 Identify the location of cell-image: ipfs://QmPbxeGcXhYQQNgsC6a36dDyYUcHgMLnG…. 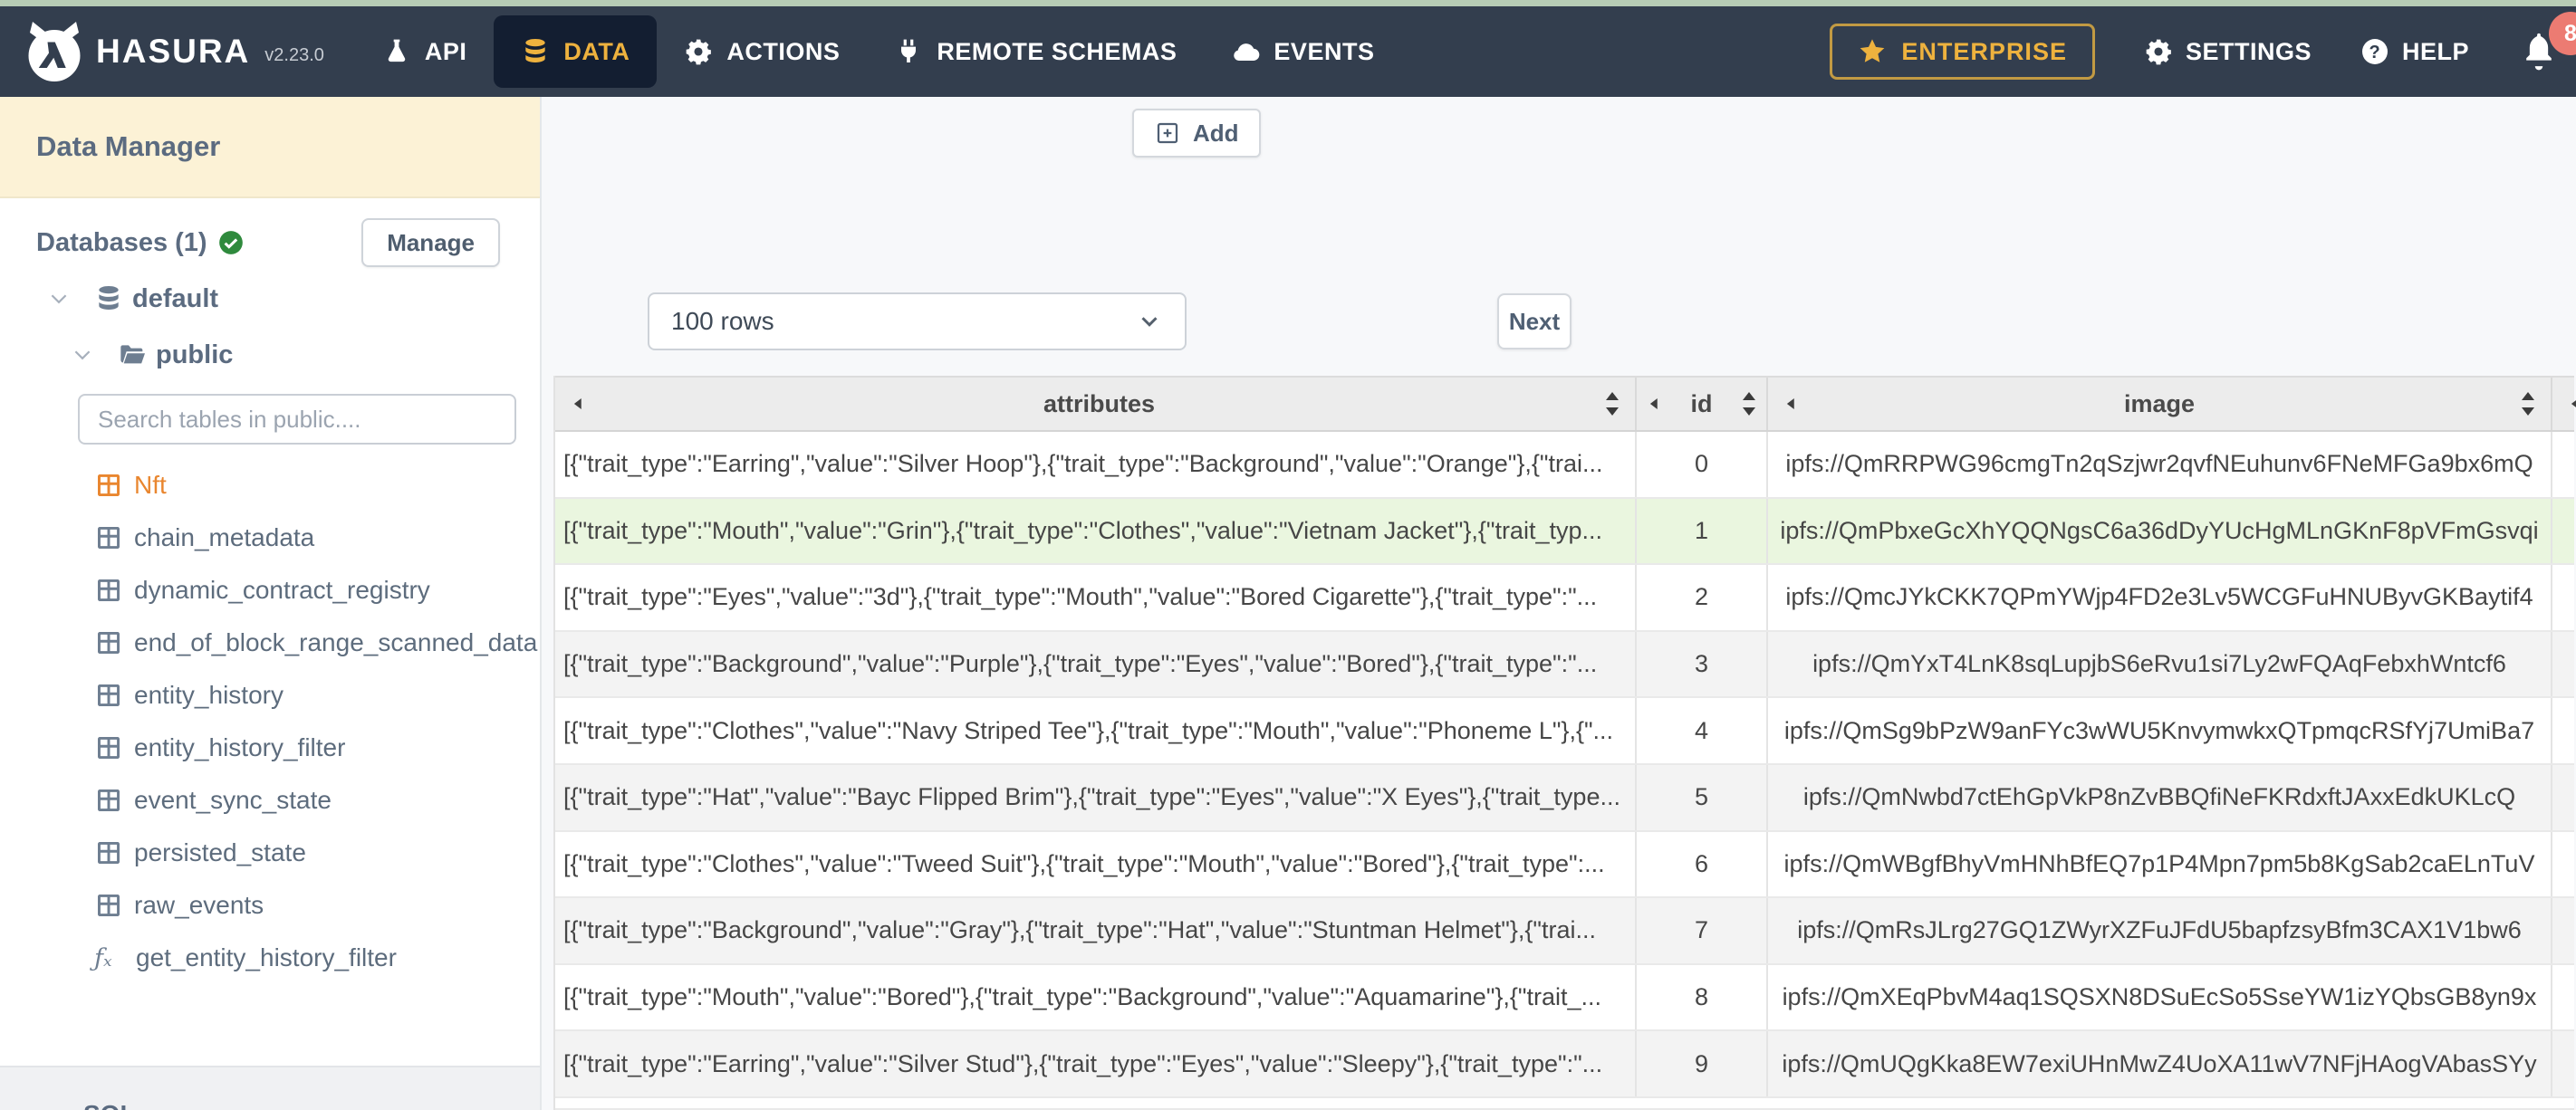
(2160, 531).